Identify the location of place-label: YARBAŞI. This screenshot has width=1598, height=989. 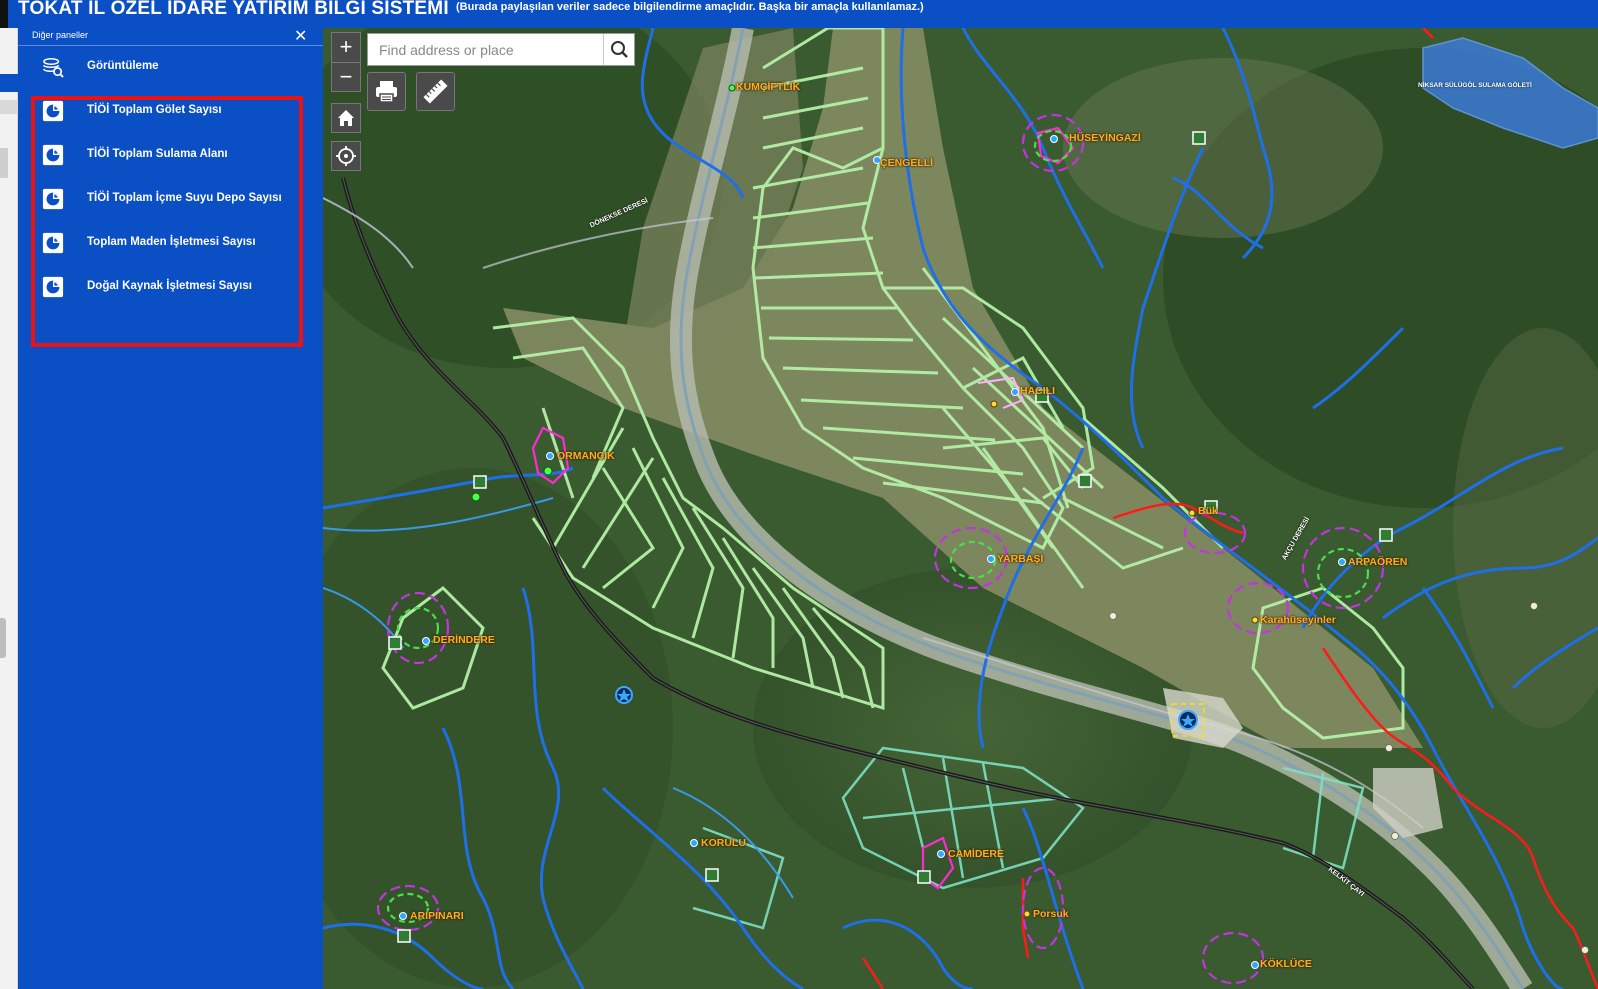
(1020, 559).